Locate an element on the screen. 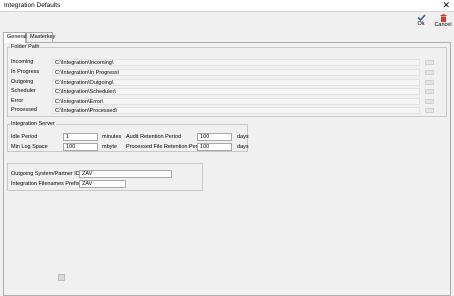  ok-label: Ok is located at coordinates (421, 24).